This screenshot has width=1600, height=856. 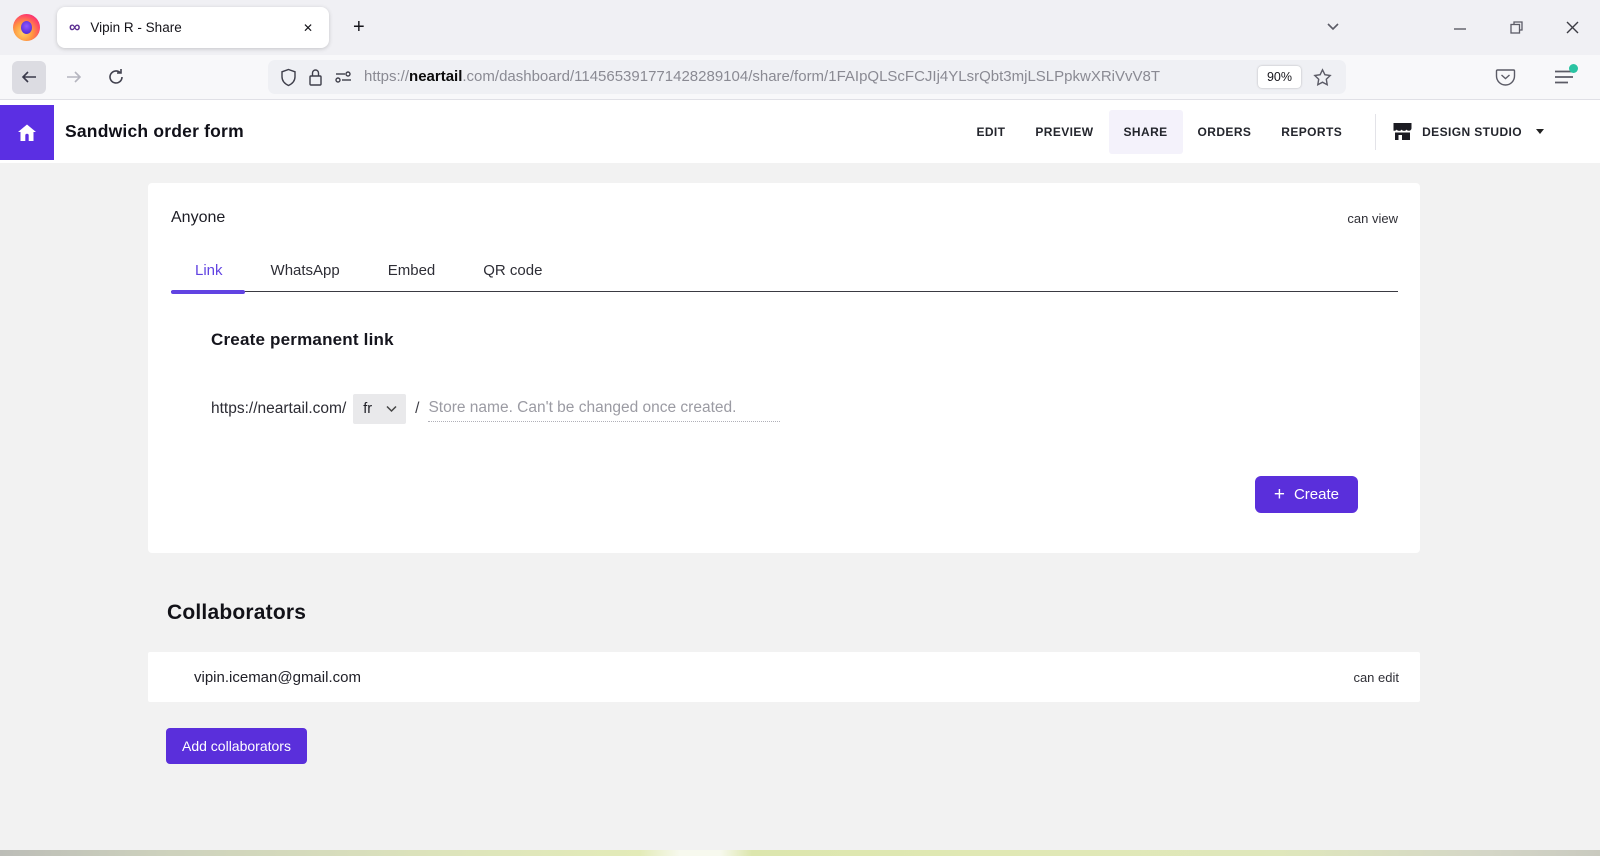 I want to click on desktop-edge-strip, so click(x=800, y=853).